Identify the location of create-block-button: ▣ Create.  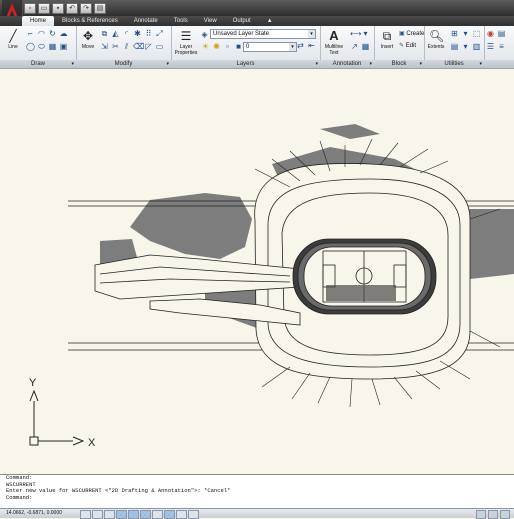
(411, 33).